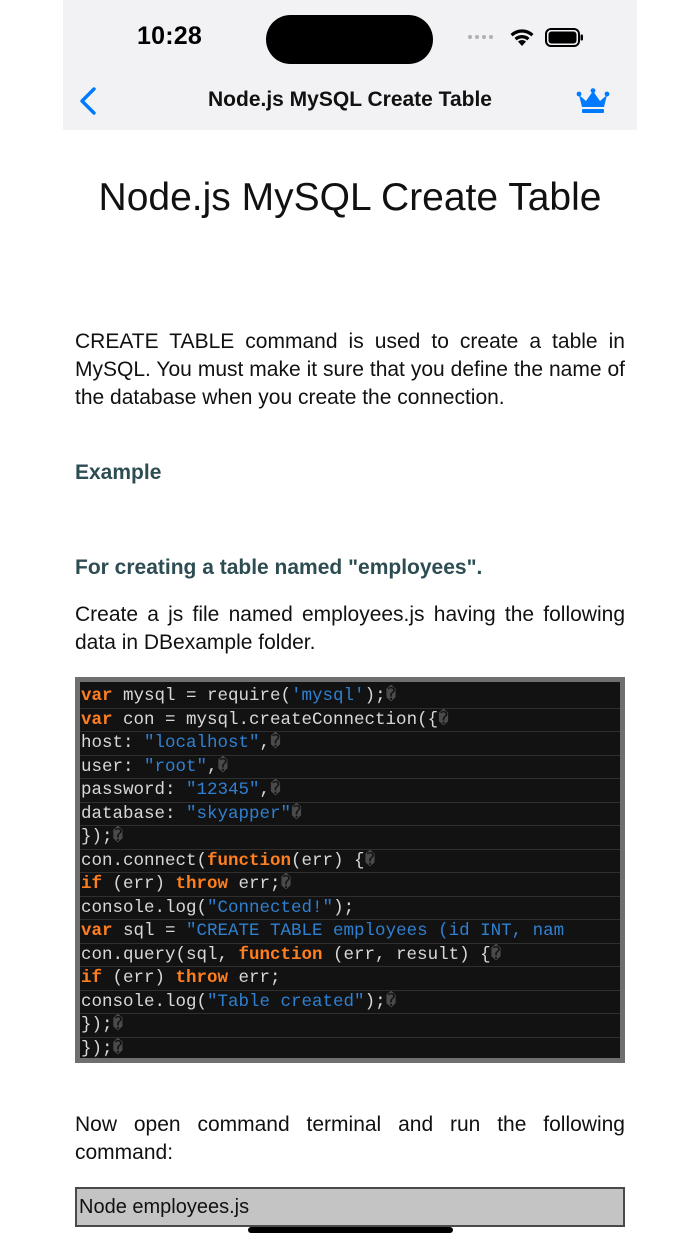 This screenshot has height=1244, width=700. I want to click on code-line: if (err) throw err;�, so click(350, 885).